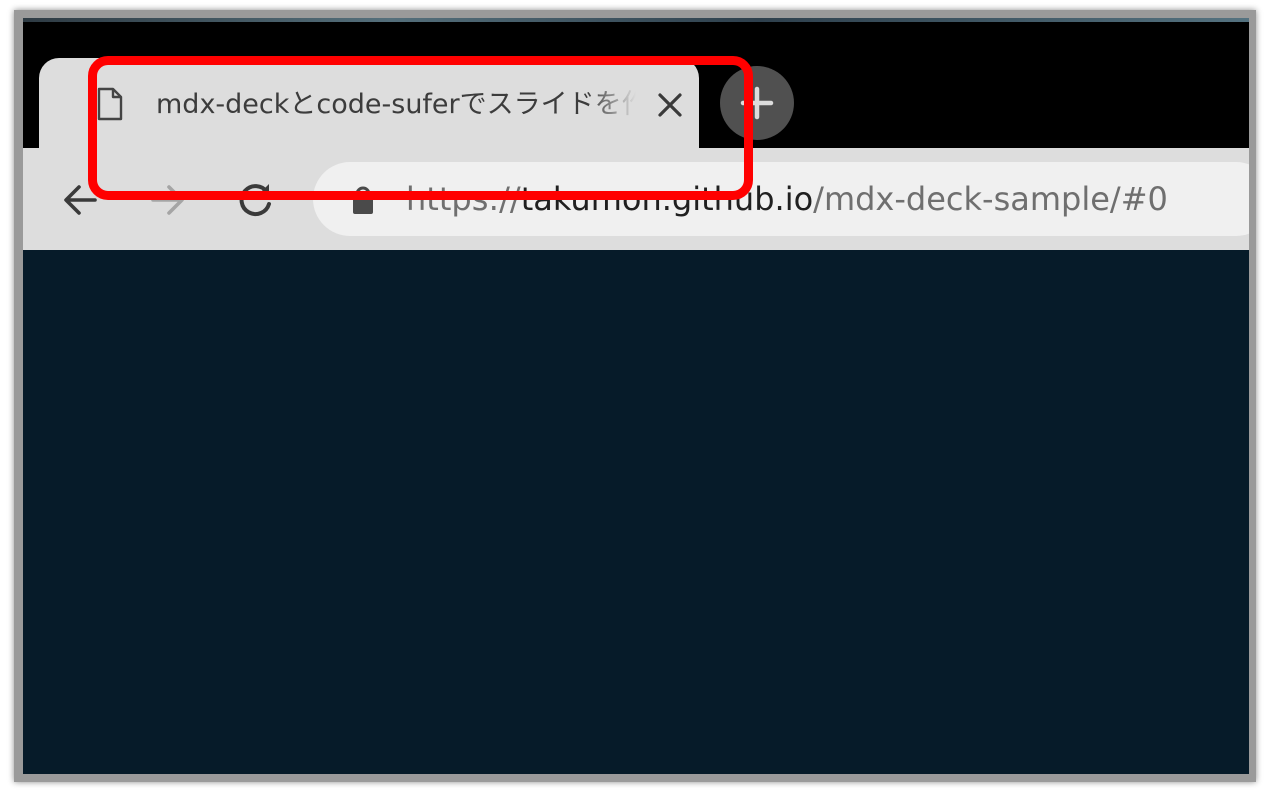 This screenshot has width=1272, height=792. Describe the element at coordinates (167, 200) in the screenshot. I see `arrow-right-icon` at that location.